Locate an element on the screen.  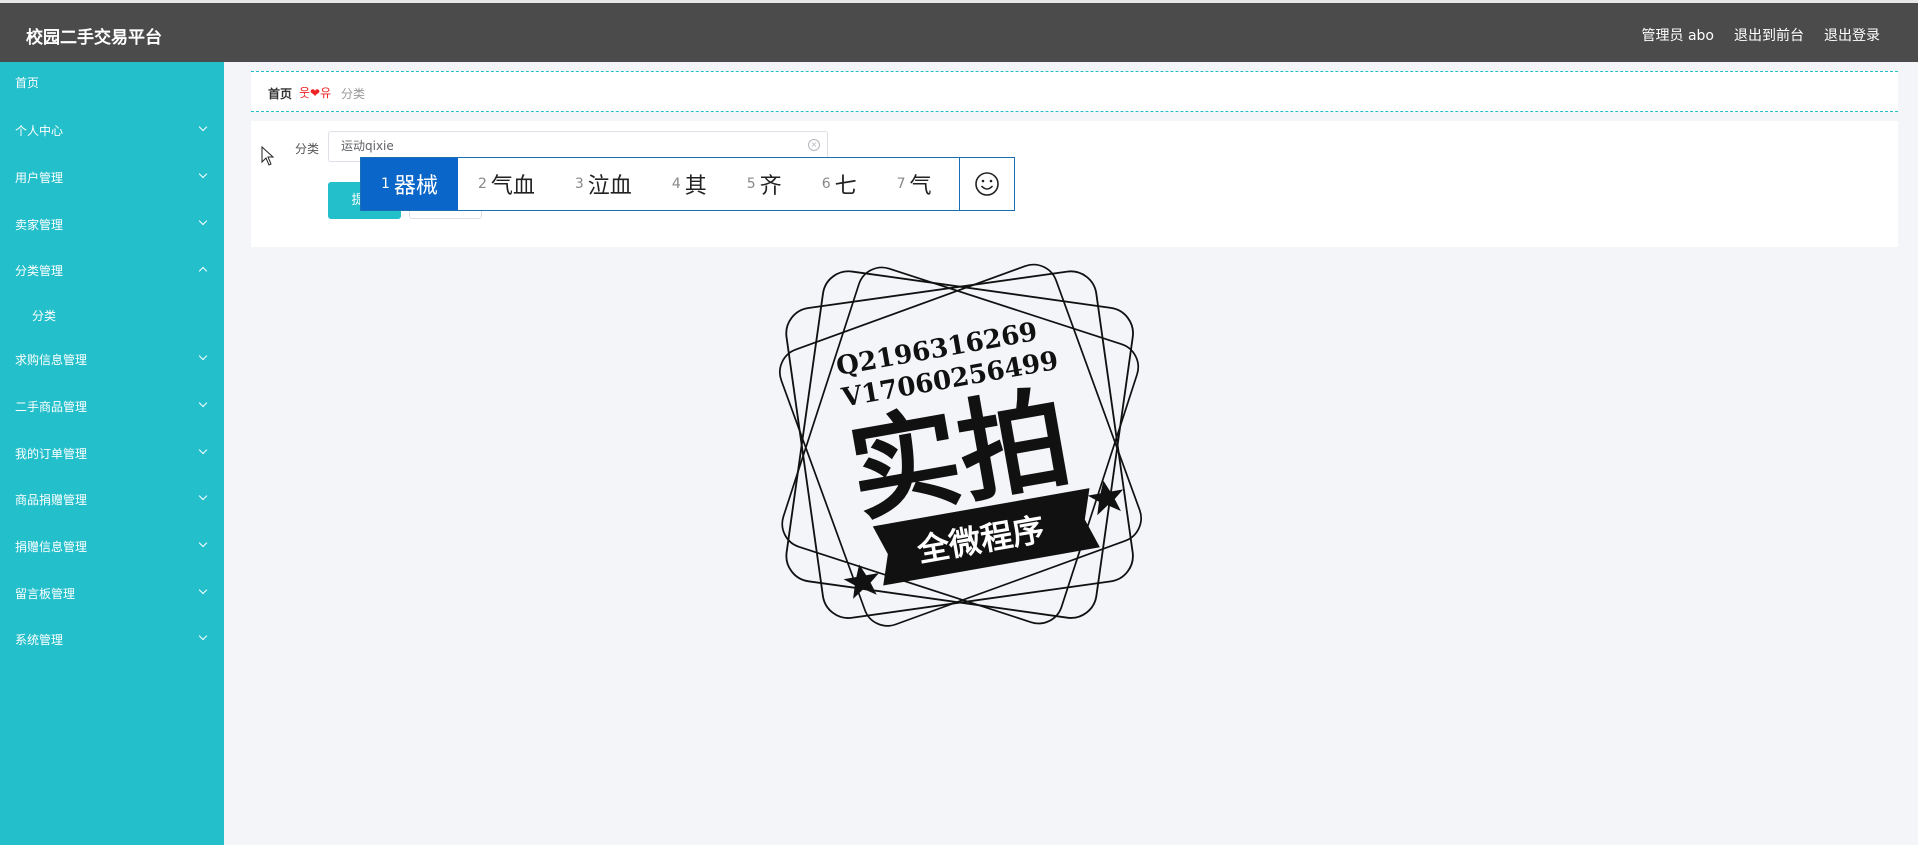
candidate-text: 七 is located at coordinates (845, 186).